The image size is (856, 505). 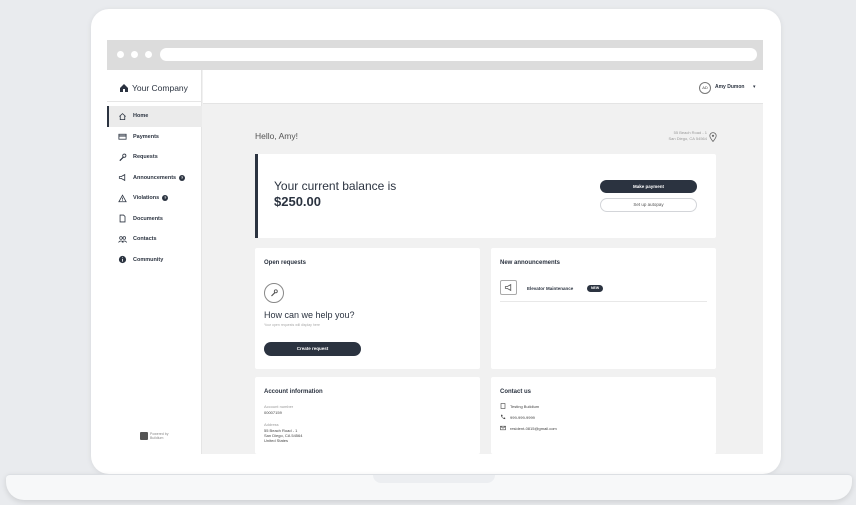 What do you see at coordinates (154, 101) in the screenshot?
I see `divider` at bounding box center [154, 101].